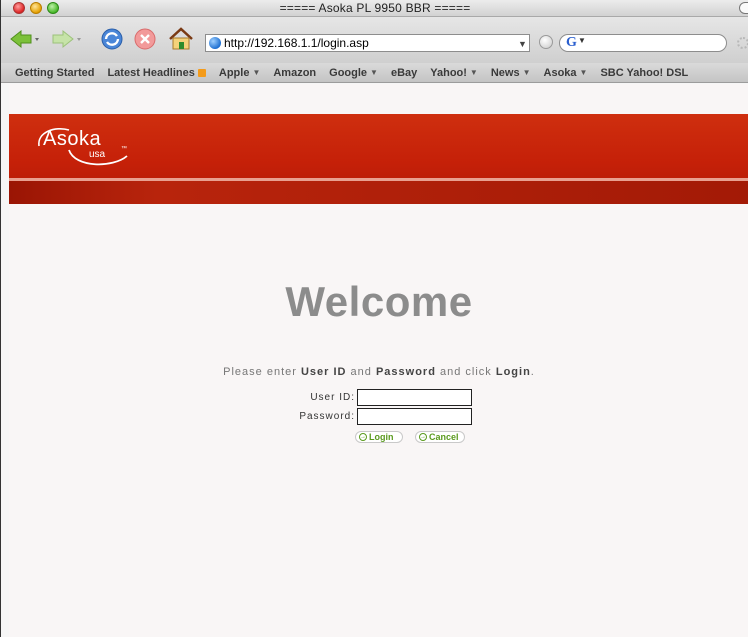  Describe the element at coordinates (448, 72) in the screenshot. I see `bookmark-label: Yahoo!` at that location.